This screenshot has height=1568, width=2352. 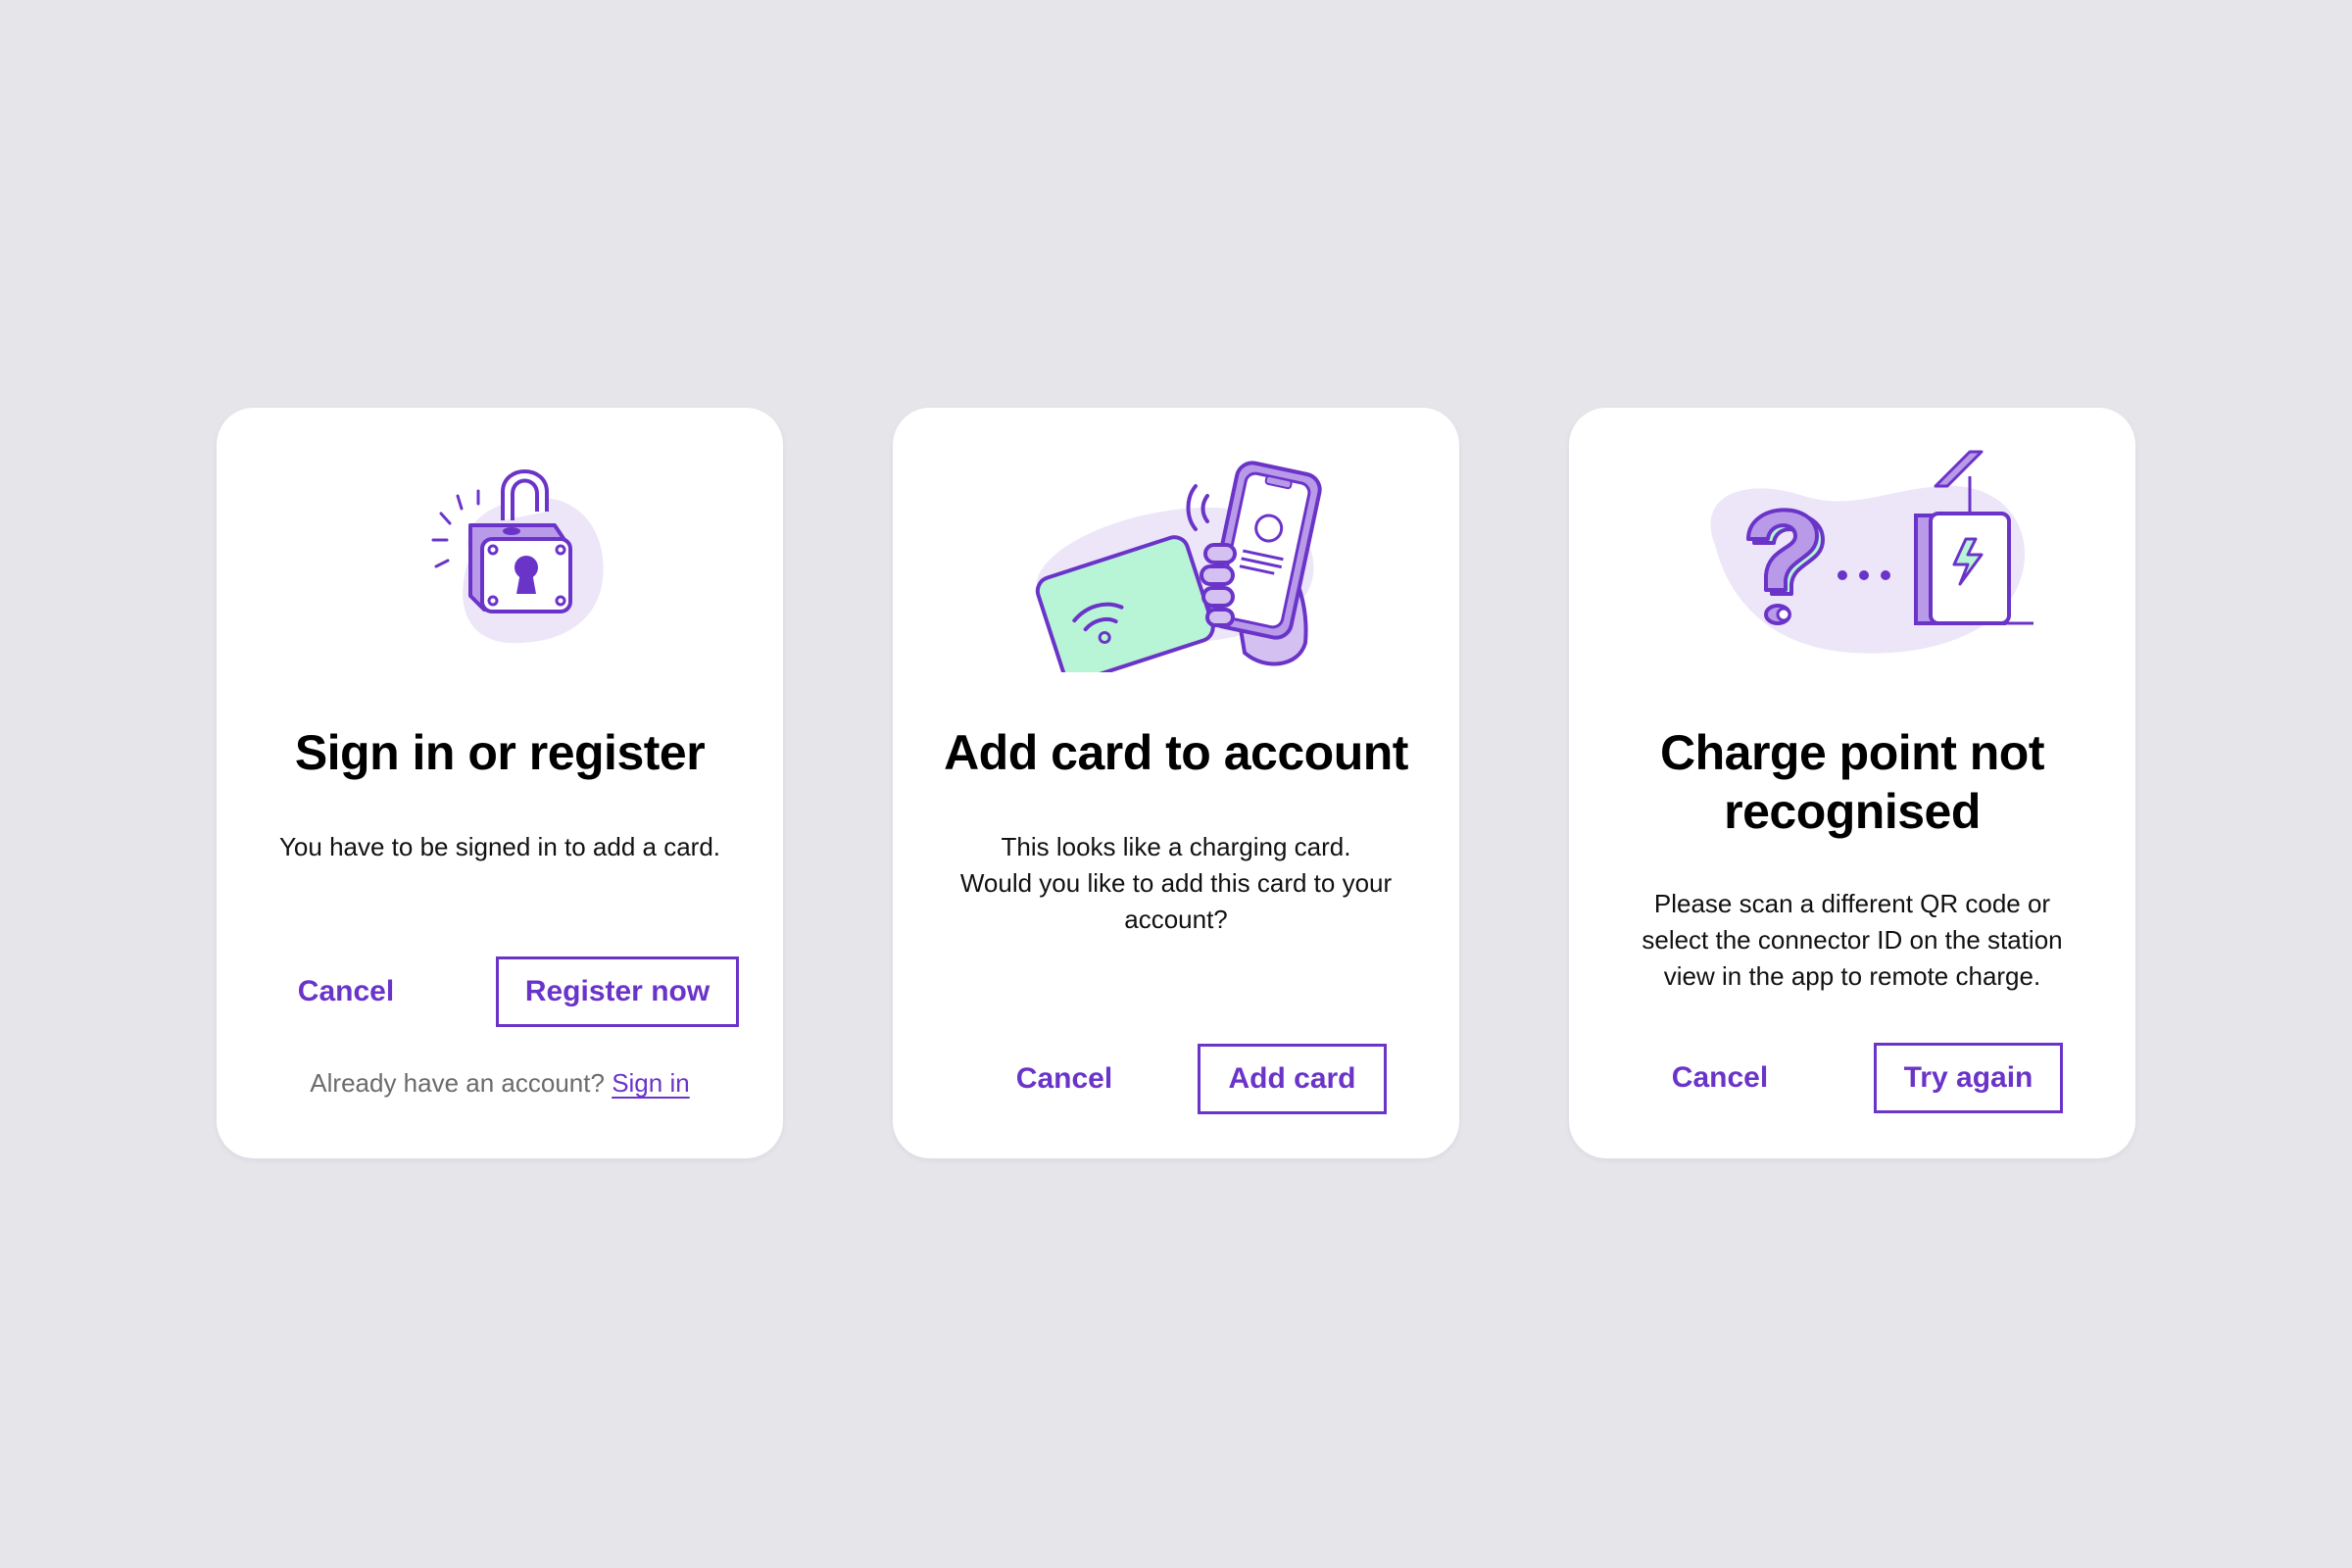 What do you see at coordinates (1872, 552) in the screenshot?
I see `charge-point-question-icon` at bounding box center [1872, 552].